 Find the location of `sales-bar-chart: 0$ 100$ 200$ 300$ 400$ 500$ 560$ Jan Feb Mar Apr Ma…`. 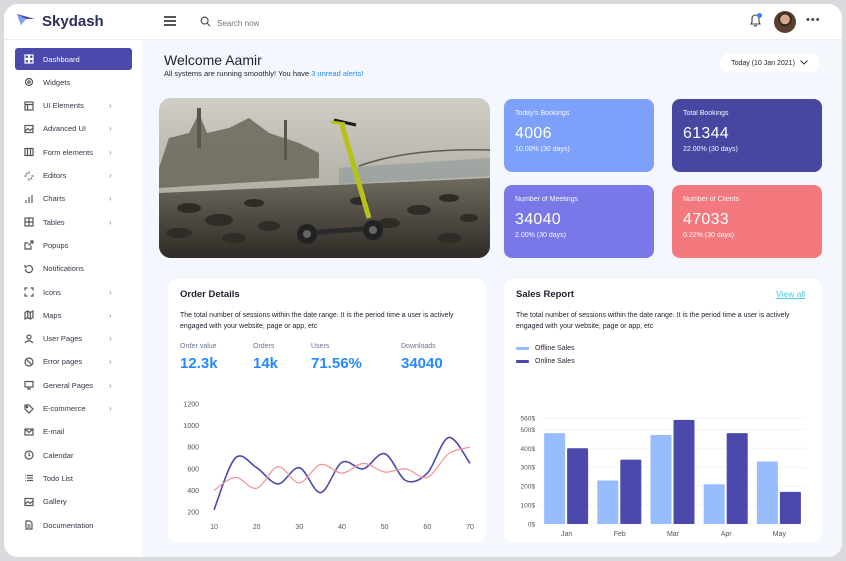

sales-bar-chart: 0$ 100$ 200$ 300$ 400$ 500$ 560$ Jan Feb Mar Apr Ma… is located at coordinates (663, 477).